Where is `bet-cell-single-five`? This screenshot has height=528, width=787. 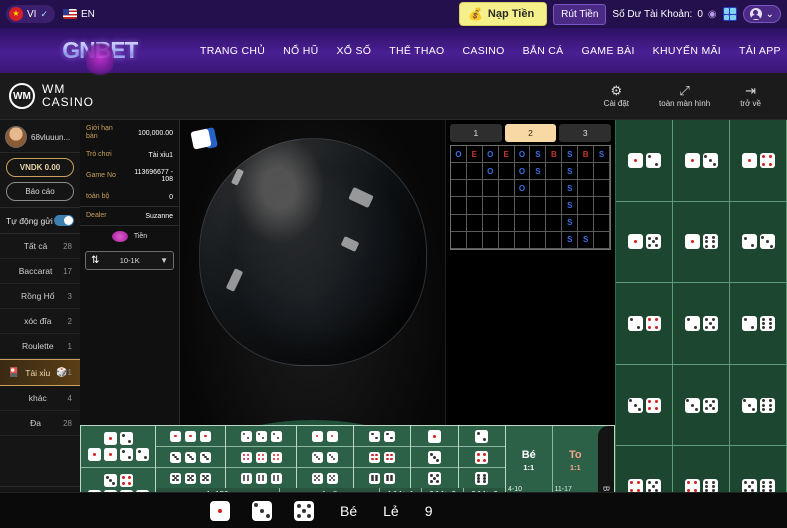 bet-cell-single-five is located at coordinates (434, 478).